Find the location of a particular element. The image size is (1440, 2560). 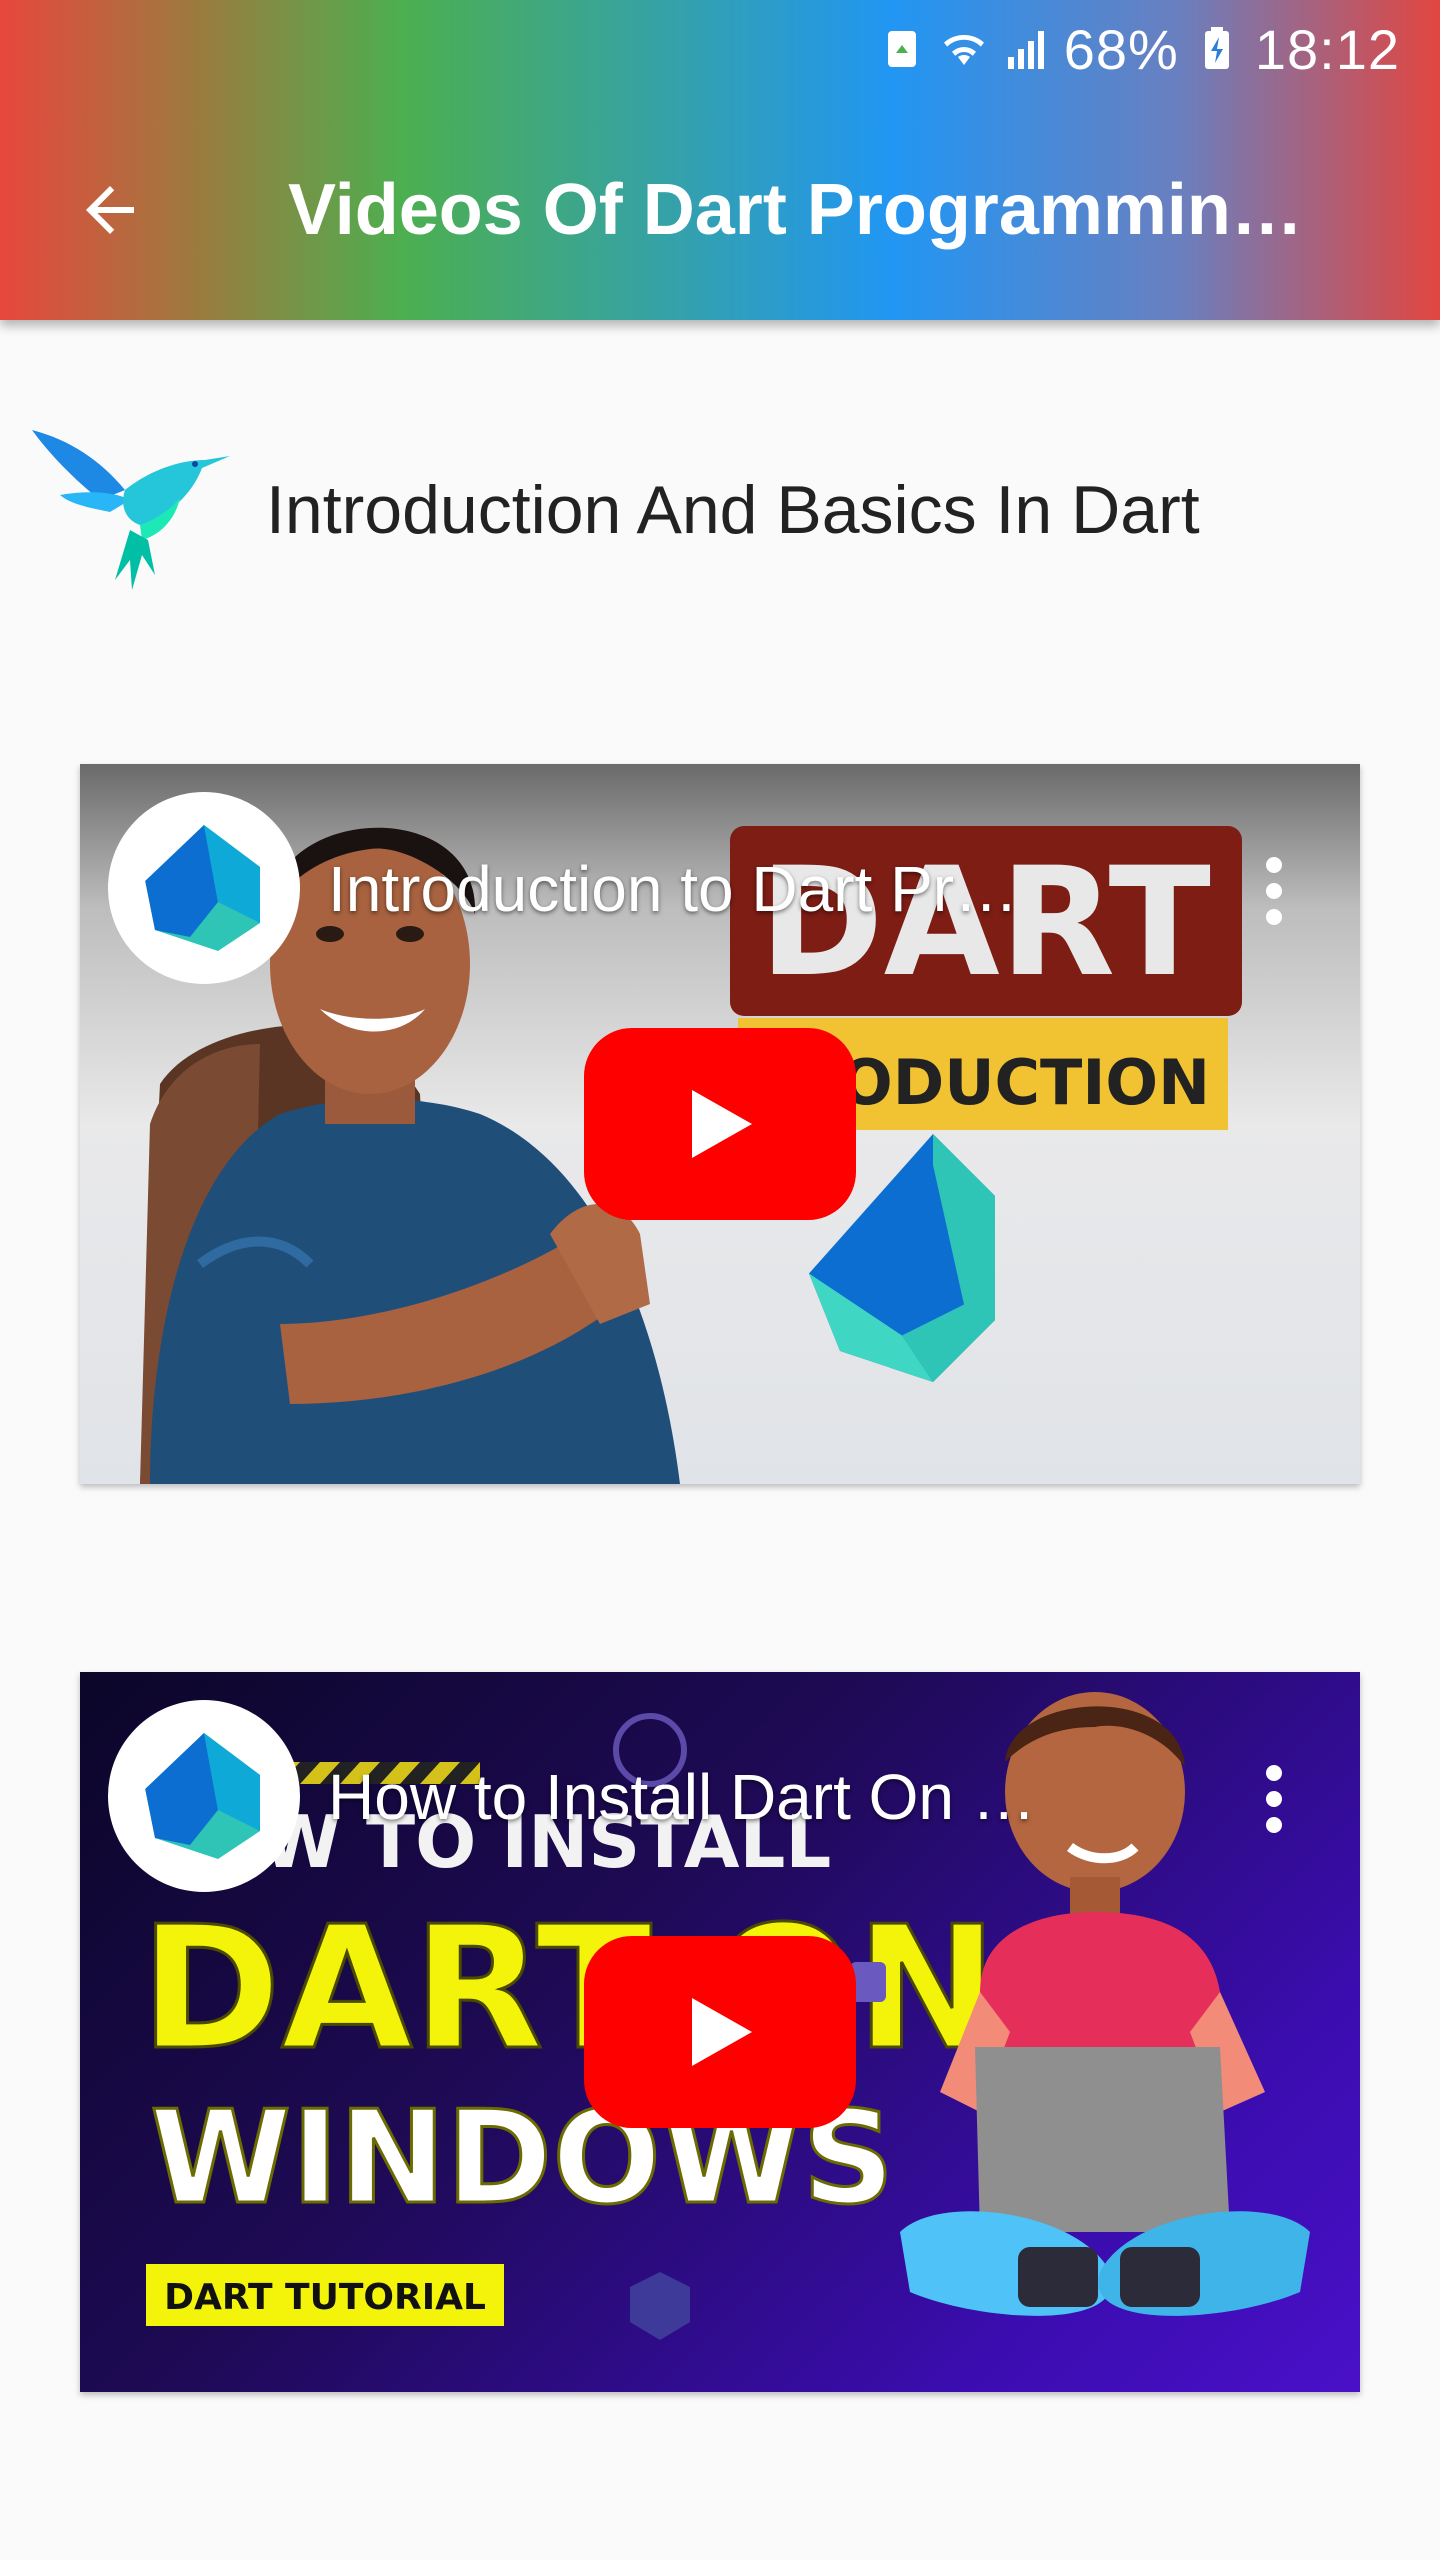

back-button is located at coordinates (110, 210).